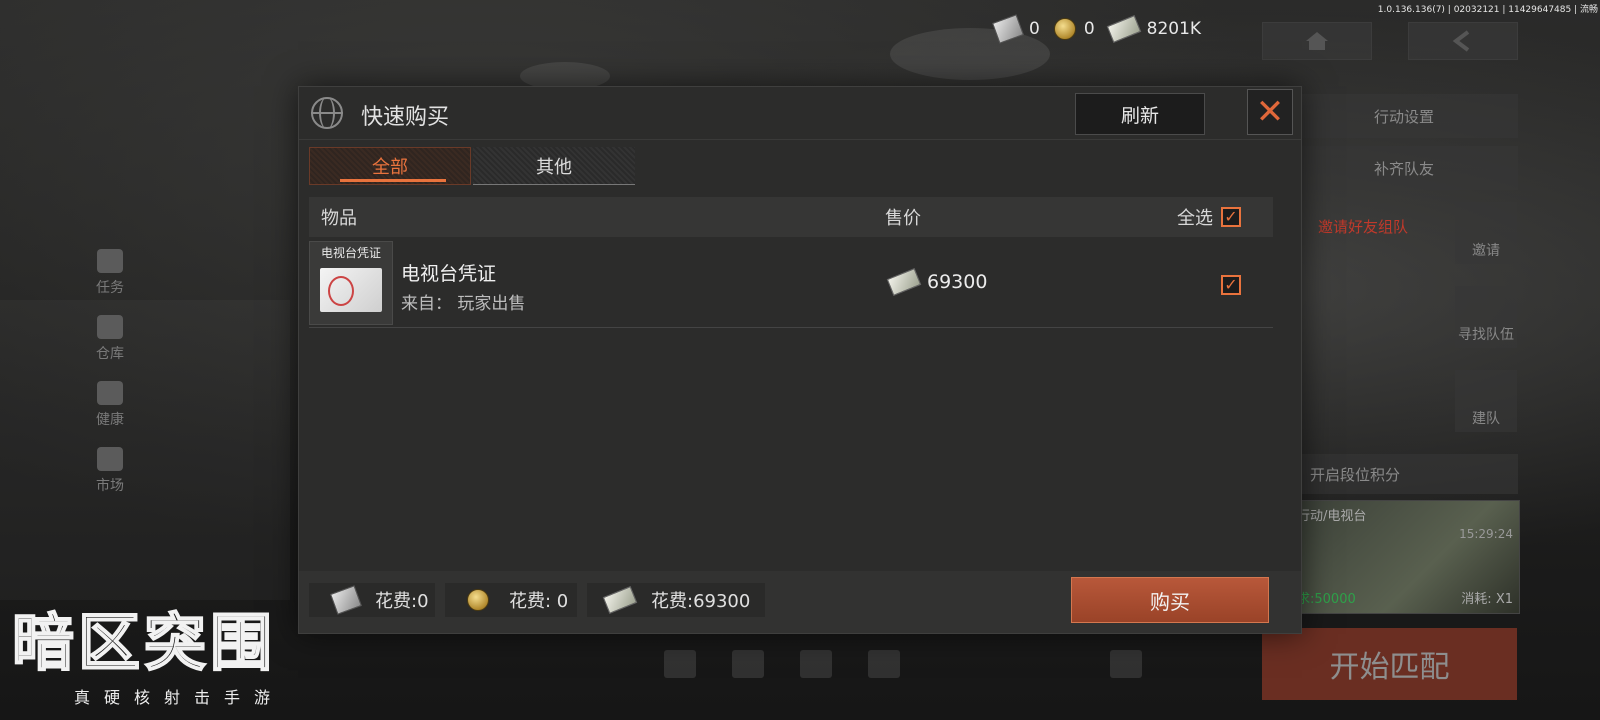  I want to click on price-value: 69300, so click(957, 282).